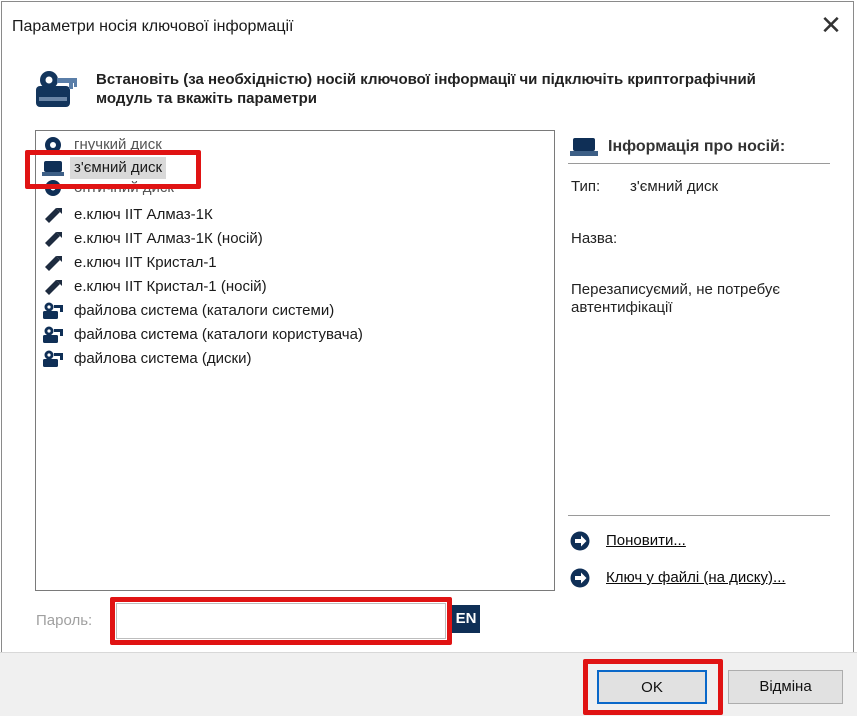  Describe the element at coordinates (143, 214) in the screenshot. I see `list-item-label: е.ключ ІІТ Алмаз-1К` at that location.